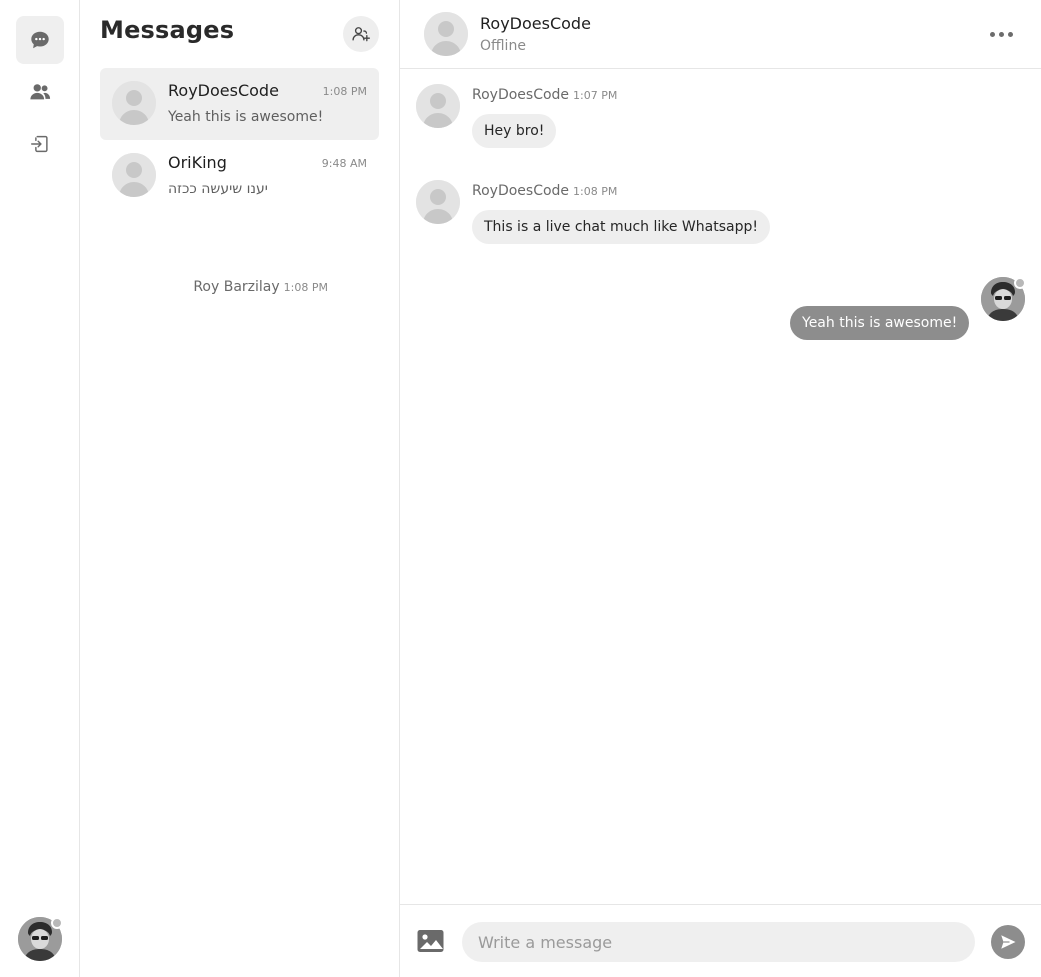 The image size is (1041, 977). Describe the element at coordinates (40, 939) in the screenshot. I see `my-avatar` at that location.